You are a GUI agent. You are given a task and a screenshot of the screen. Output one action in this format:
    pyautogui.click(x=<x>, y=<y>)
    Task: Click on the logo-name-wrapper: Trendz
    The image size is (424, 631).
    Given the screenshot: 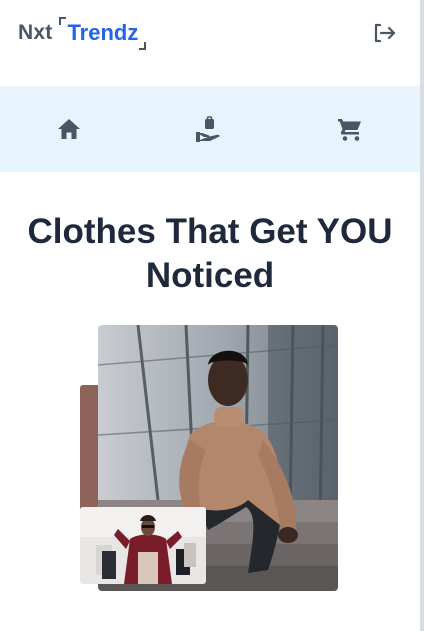 What is the action you would take?
    pyautogui.click(x=103, y=33)
    